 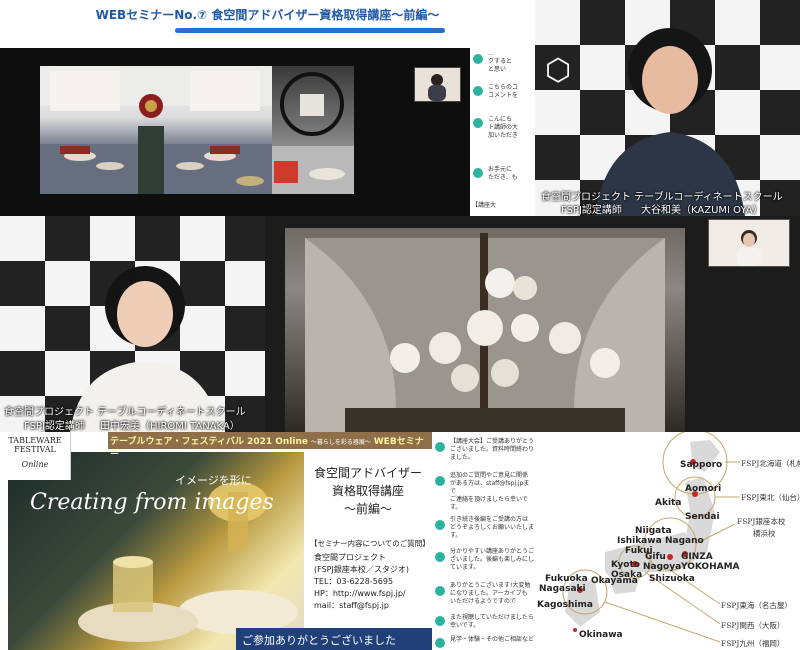 What do you see at coordinates (662, 567) in the screenshot?
I see `map-city-label: Nagoya` at bounding box center [662, 567].